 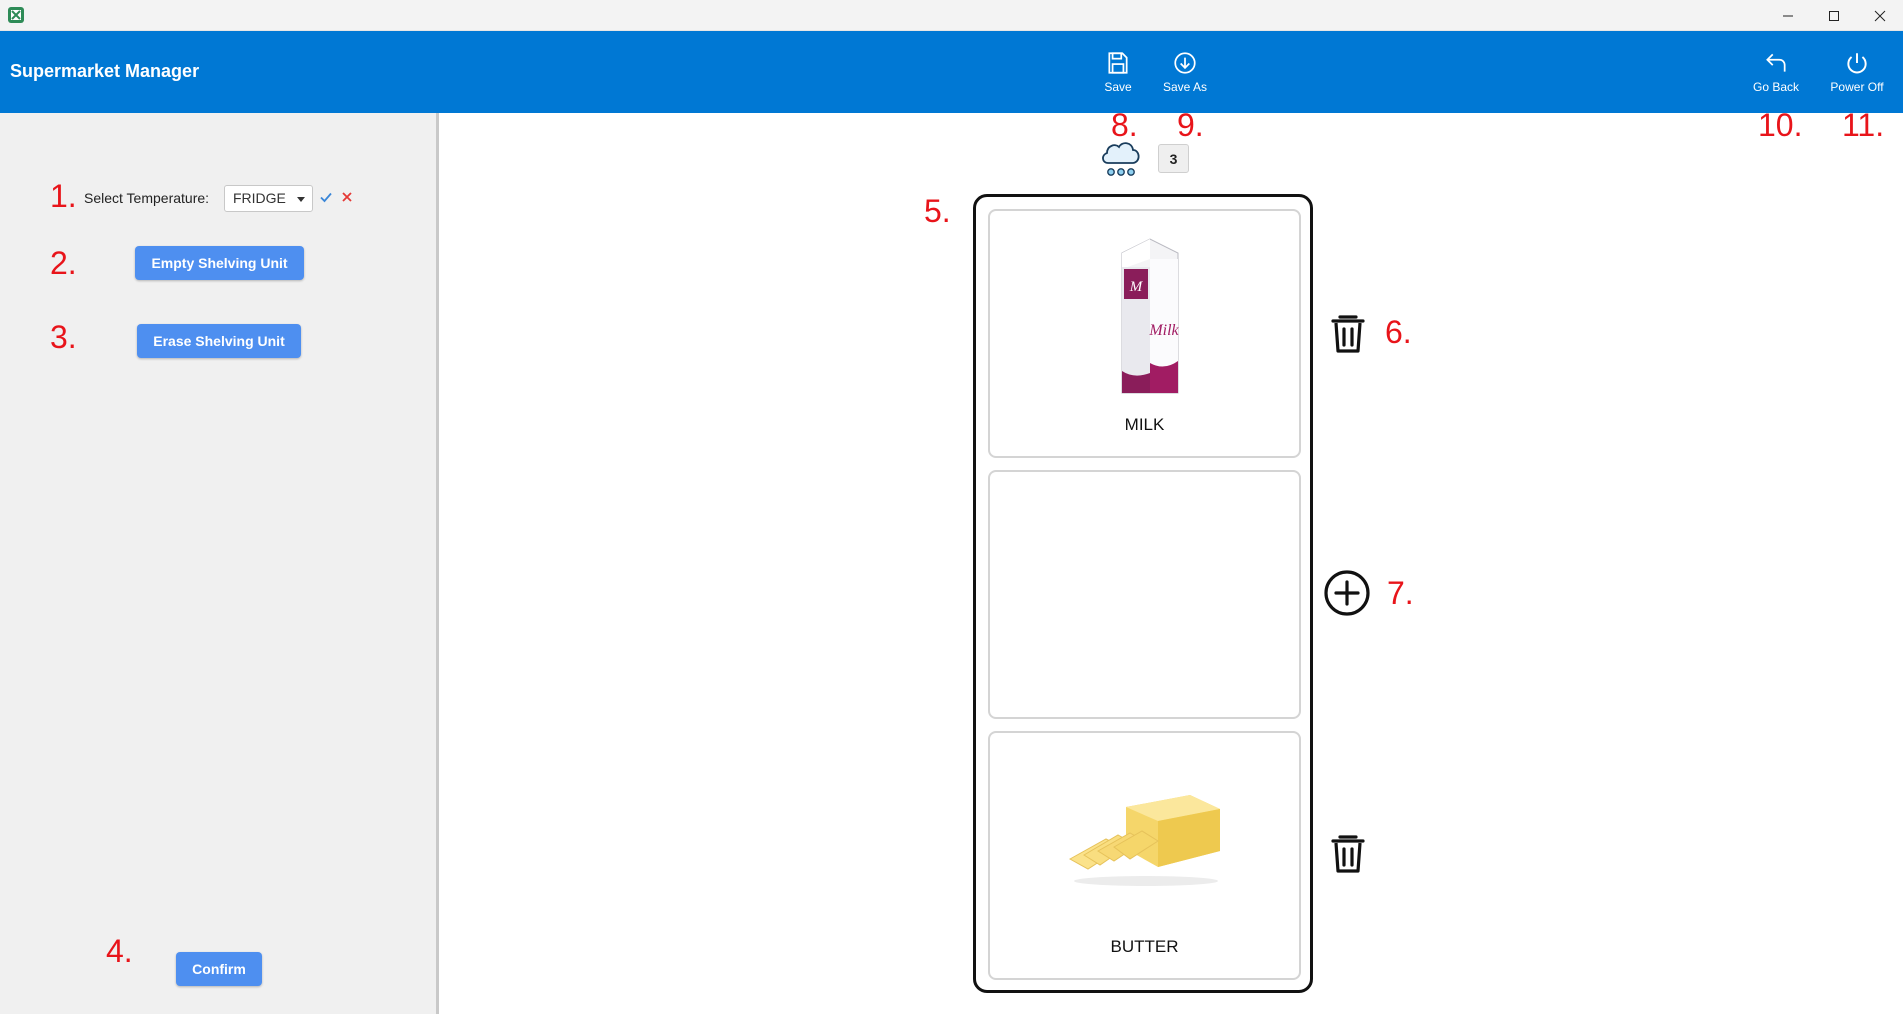 What do you see at coordinates (1776, 62) in the screenshot?
I see `back-arrow-icon` at bounding box center [1776, 62].